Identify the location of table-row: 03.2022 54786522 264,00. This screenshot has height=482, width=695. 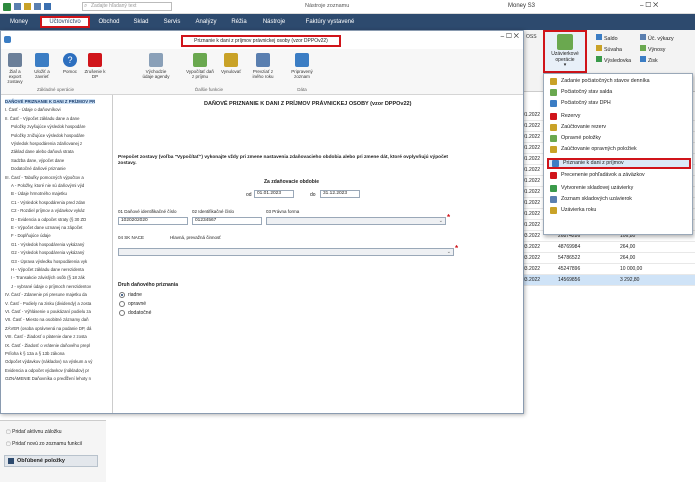
(607, 258).